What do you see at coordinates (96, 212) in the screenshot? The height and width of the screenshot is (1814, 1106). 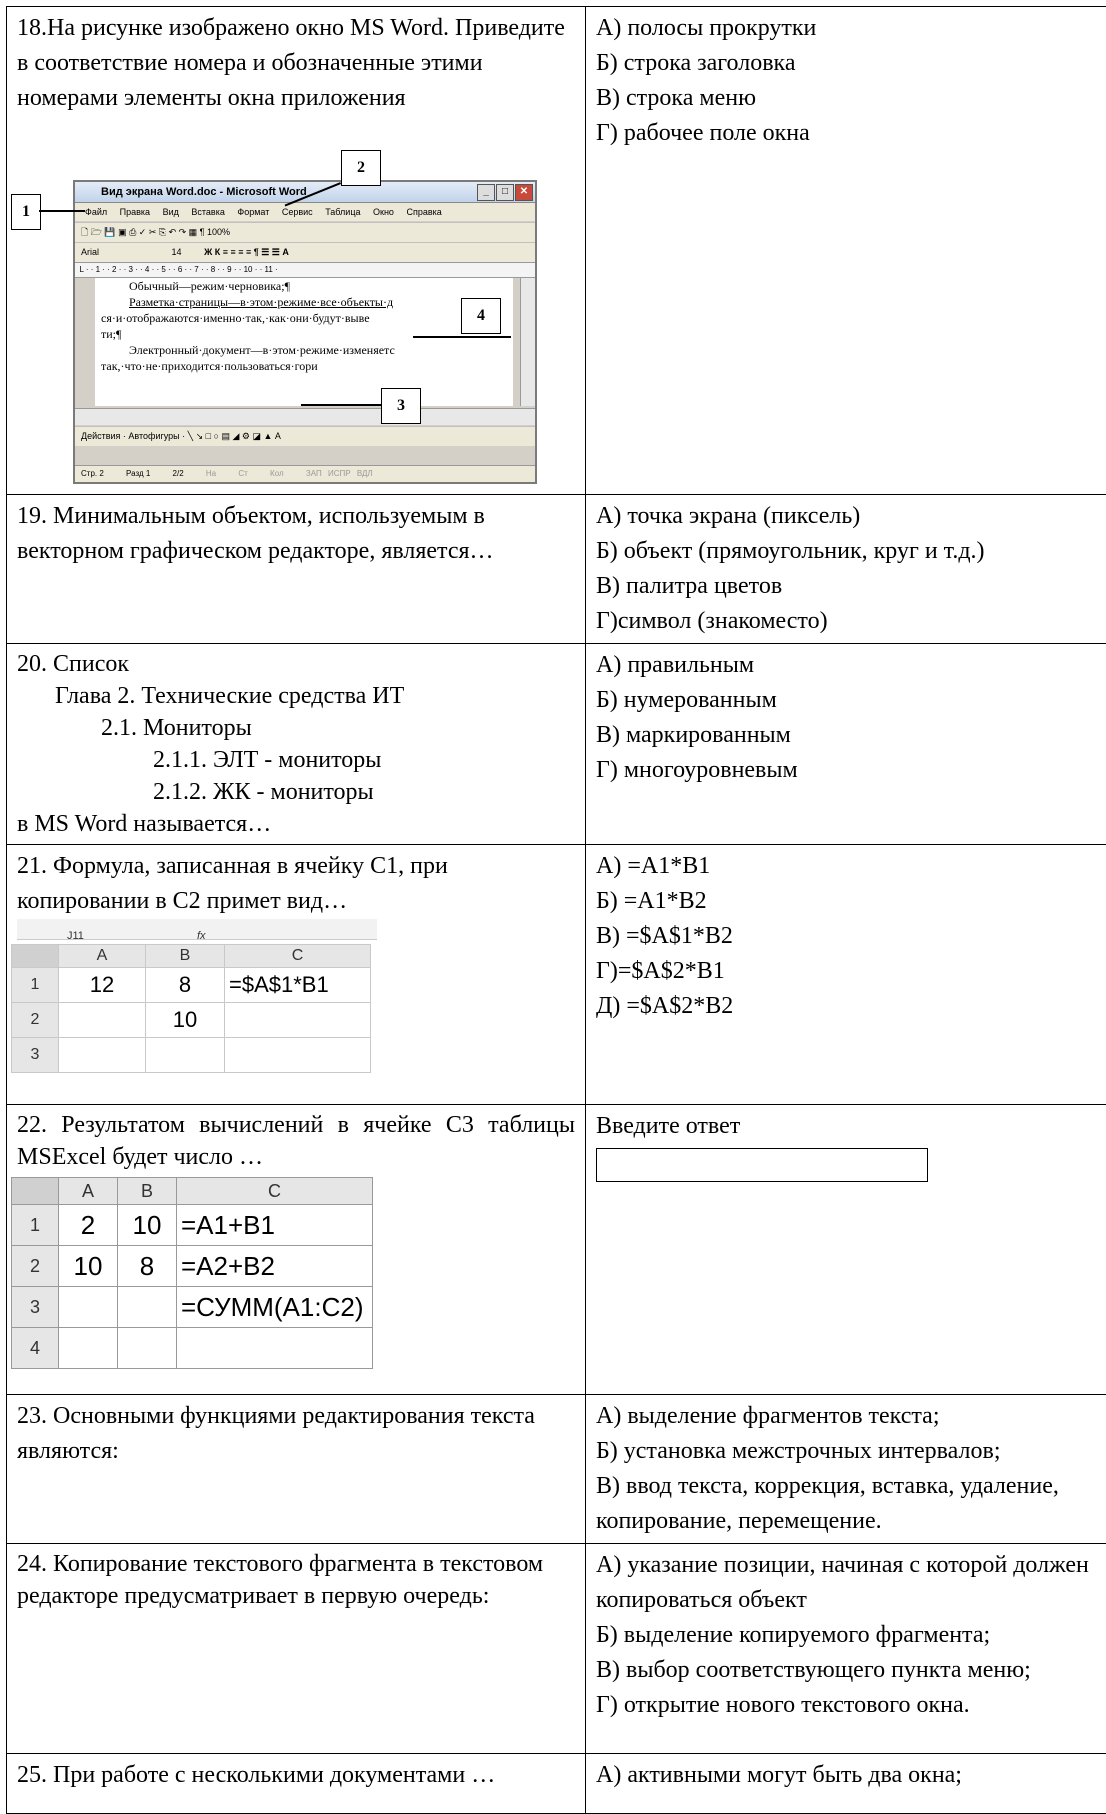 I see `menu-item: Файл` at bounding box center [96, 212].